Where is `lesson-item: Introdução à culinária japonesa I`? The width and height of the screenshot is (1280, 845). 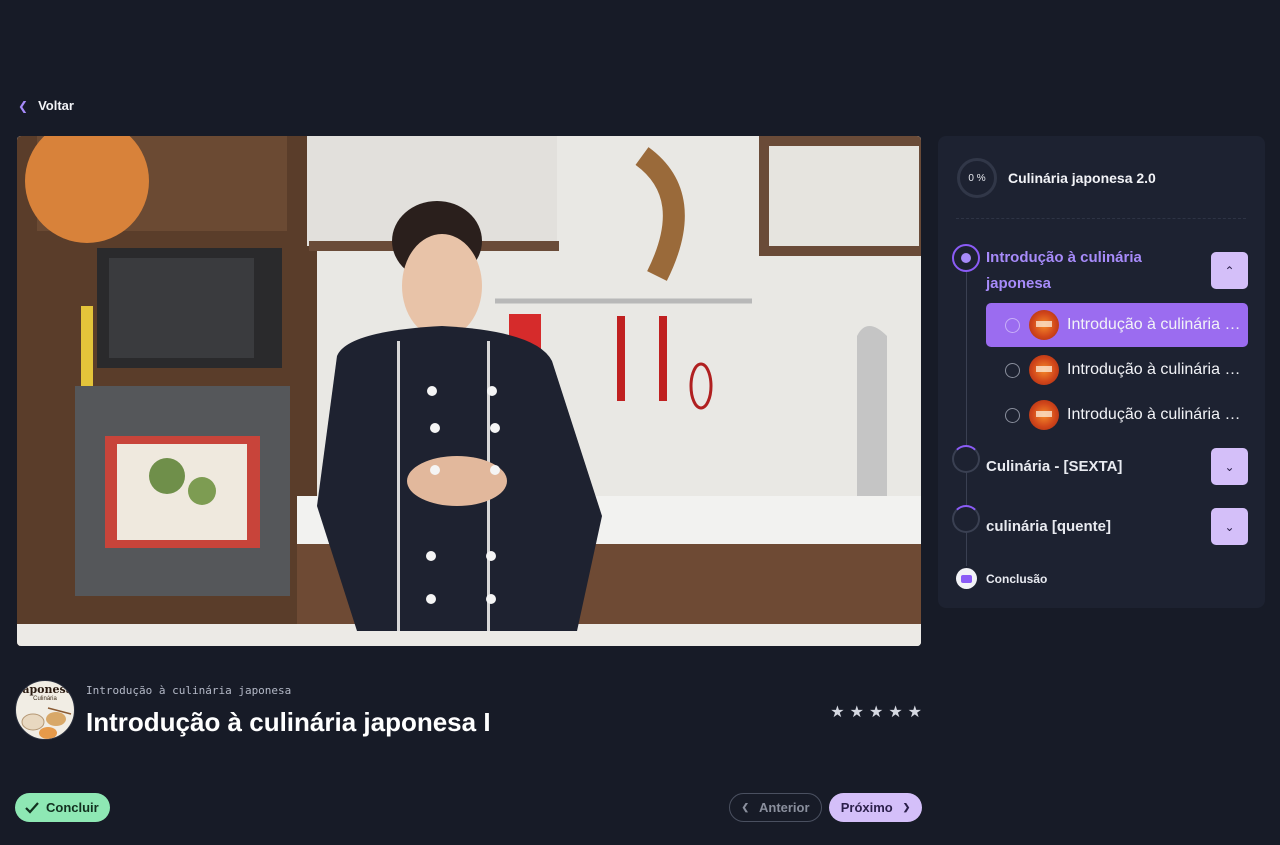 lesson-item: Introdução à culinária japonesa I is located at coordinates (1117, 325).